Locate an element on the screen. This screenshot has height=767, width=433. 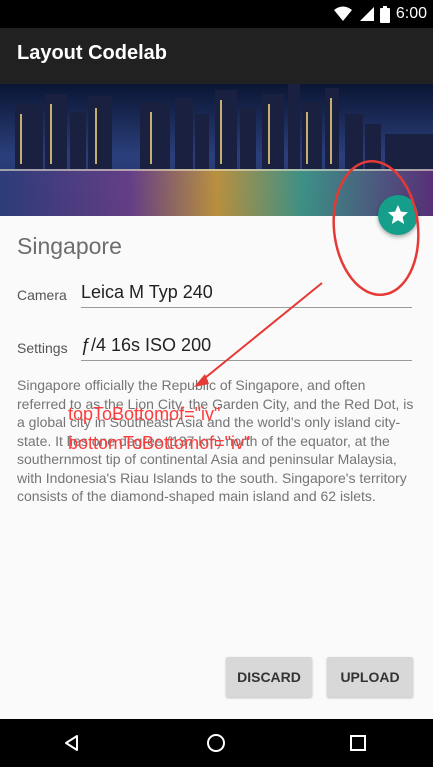
upload-button: UPLOAD is located at coordinates (370, 677).